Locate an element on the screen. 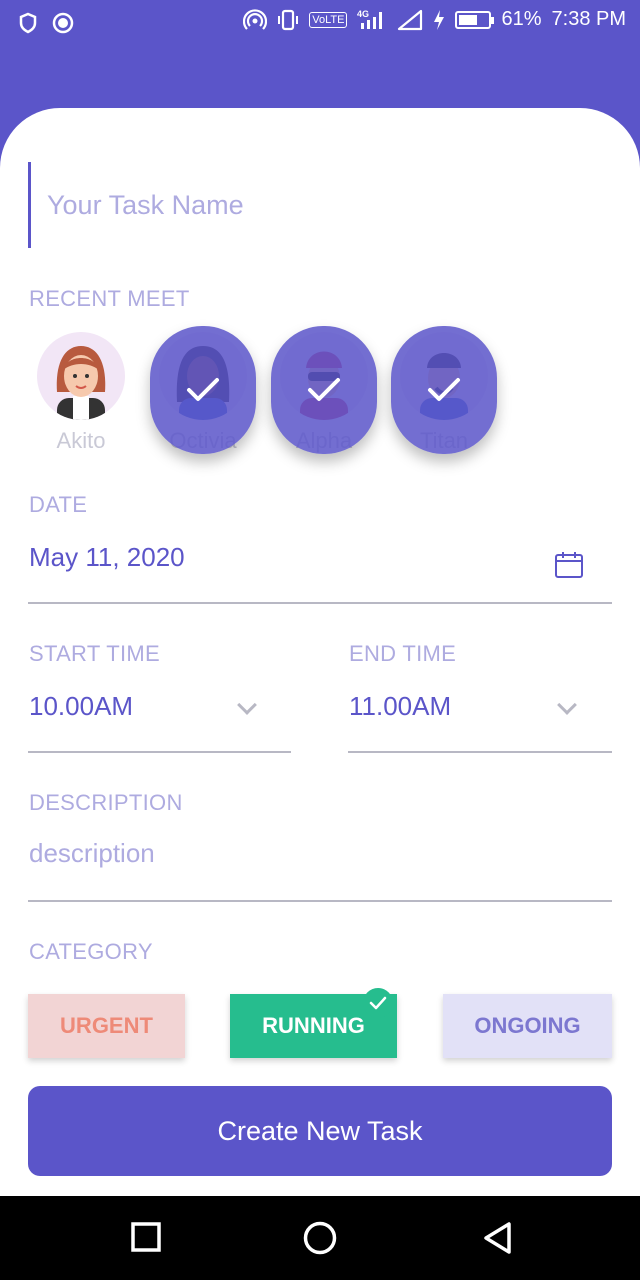  description-input is located at coordinates (320, 853).